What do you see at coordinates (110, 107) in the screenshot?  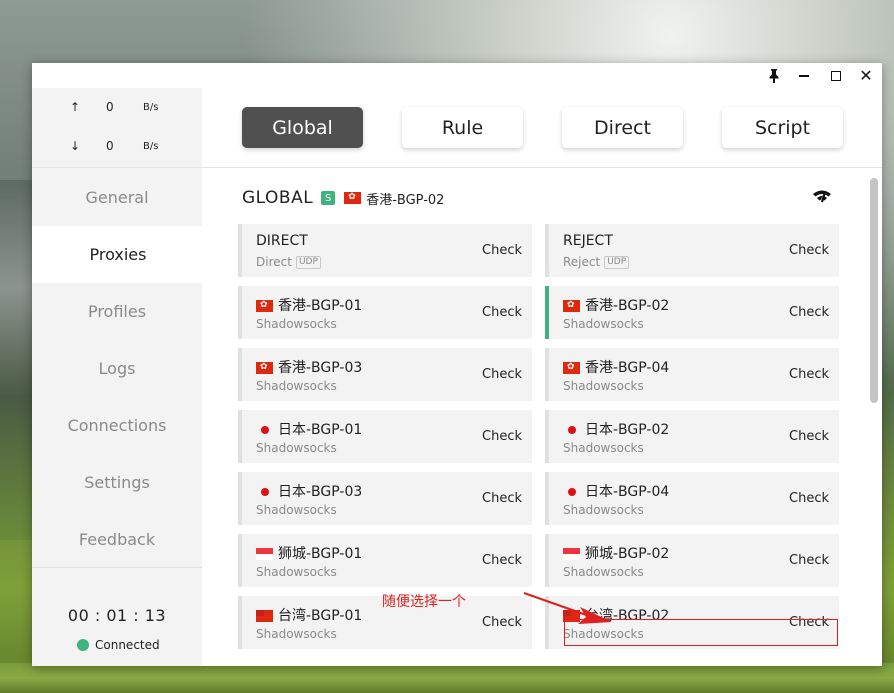 I see `upload-value: 0` at bounding box center [110, 107].